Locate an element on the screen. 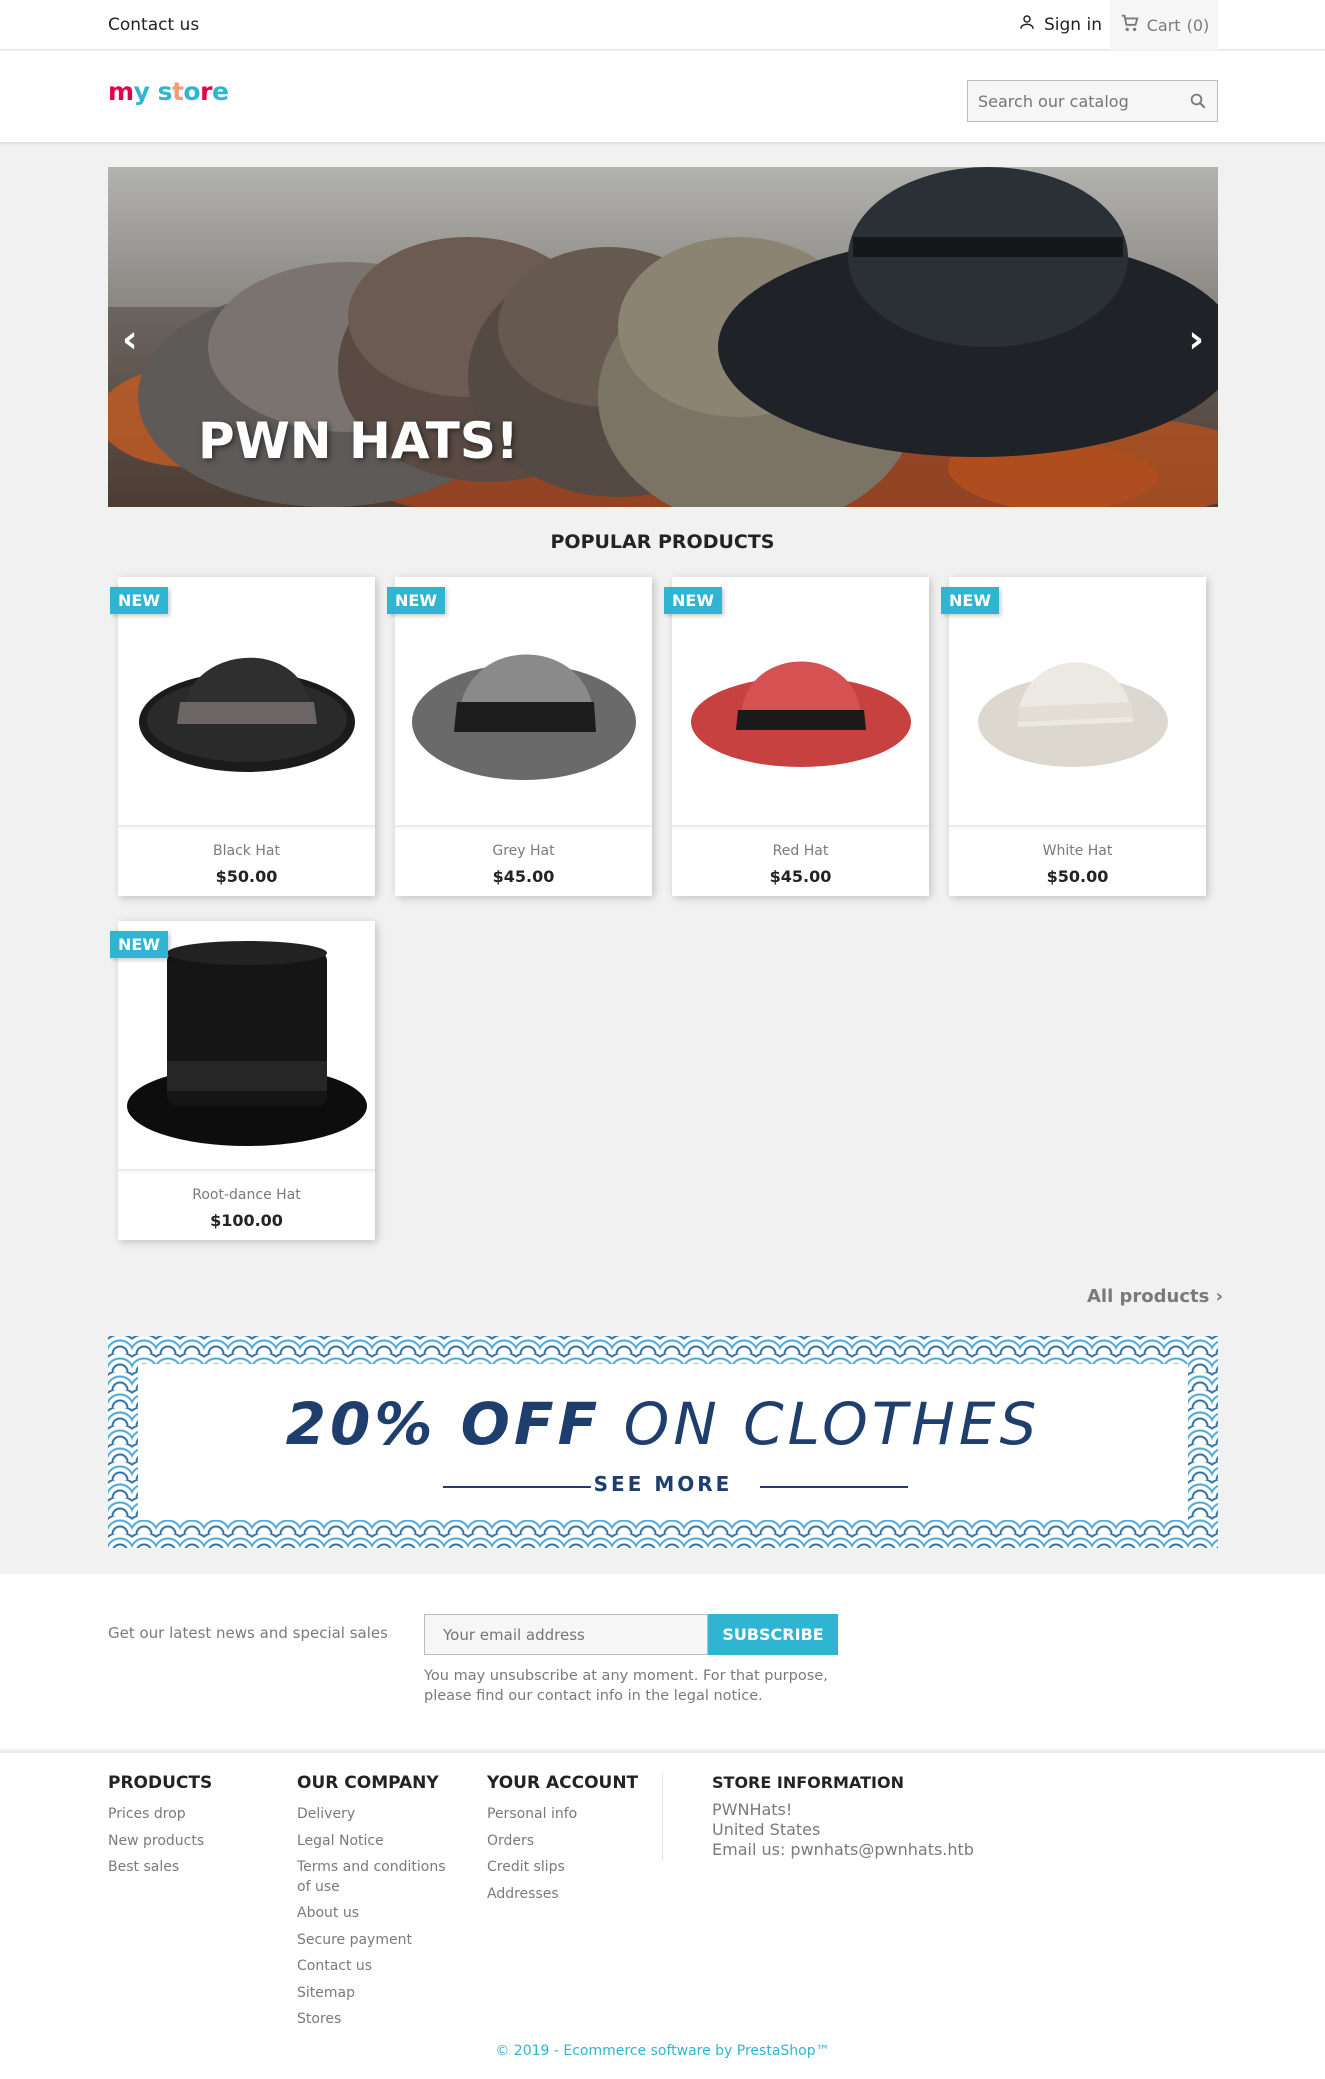  all-products-link: All products › is located at coordinates (1155, 1296).